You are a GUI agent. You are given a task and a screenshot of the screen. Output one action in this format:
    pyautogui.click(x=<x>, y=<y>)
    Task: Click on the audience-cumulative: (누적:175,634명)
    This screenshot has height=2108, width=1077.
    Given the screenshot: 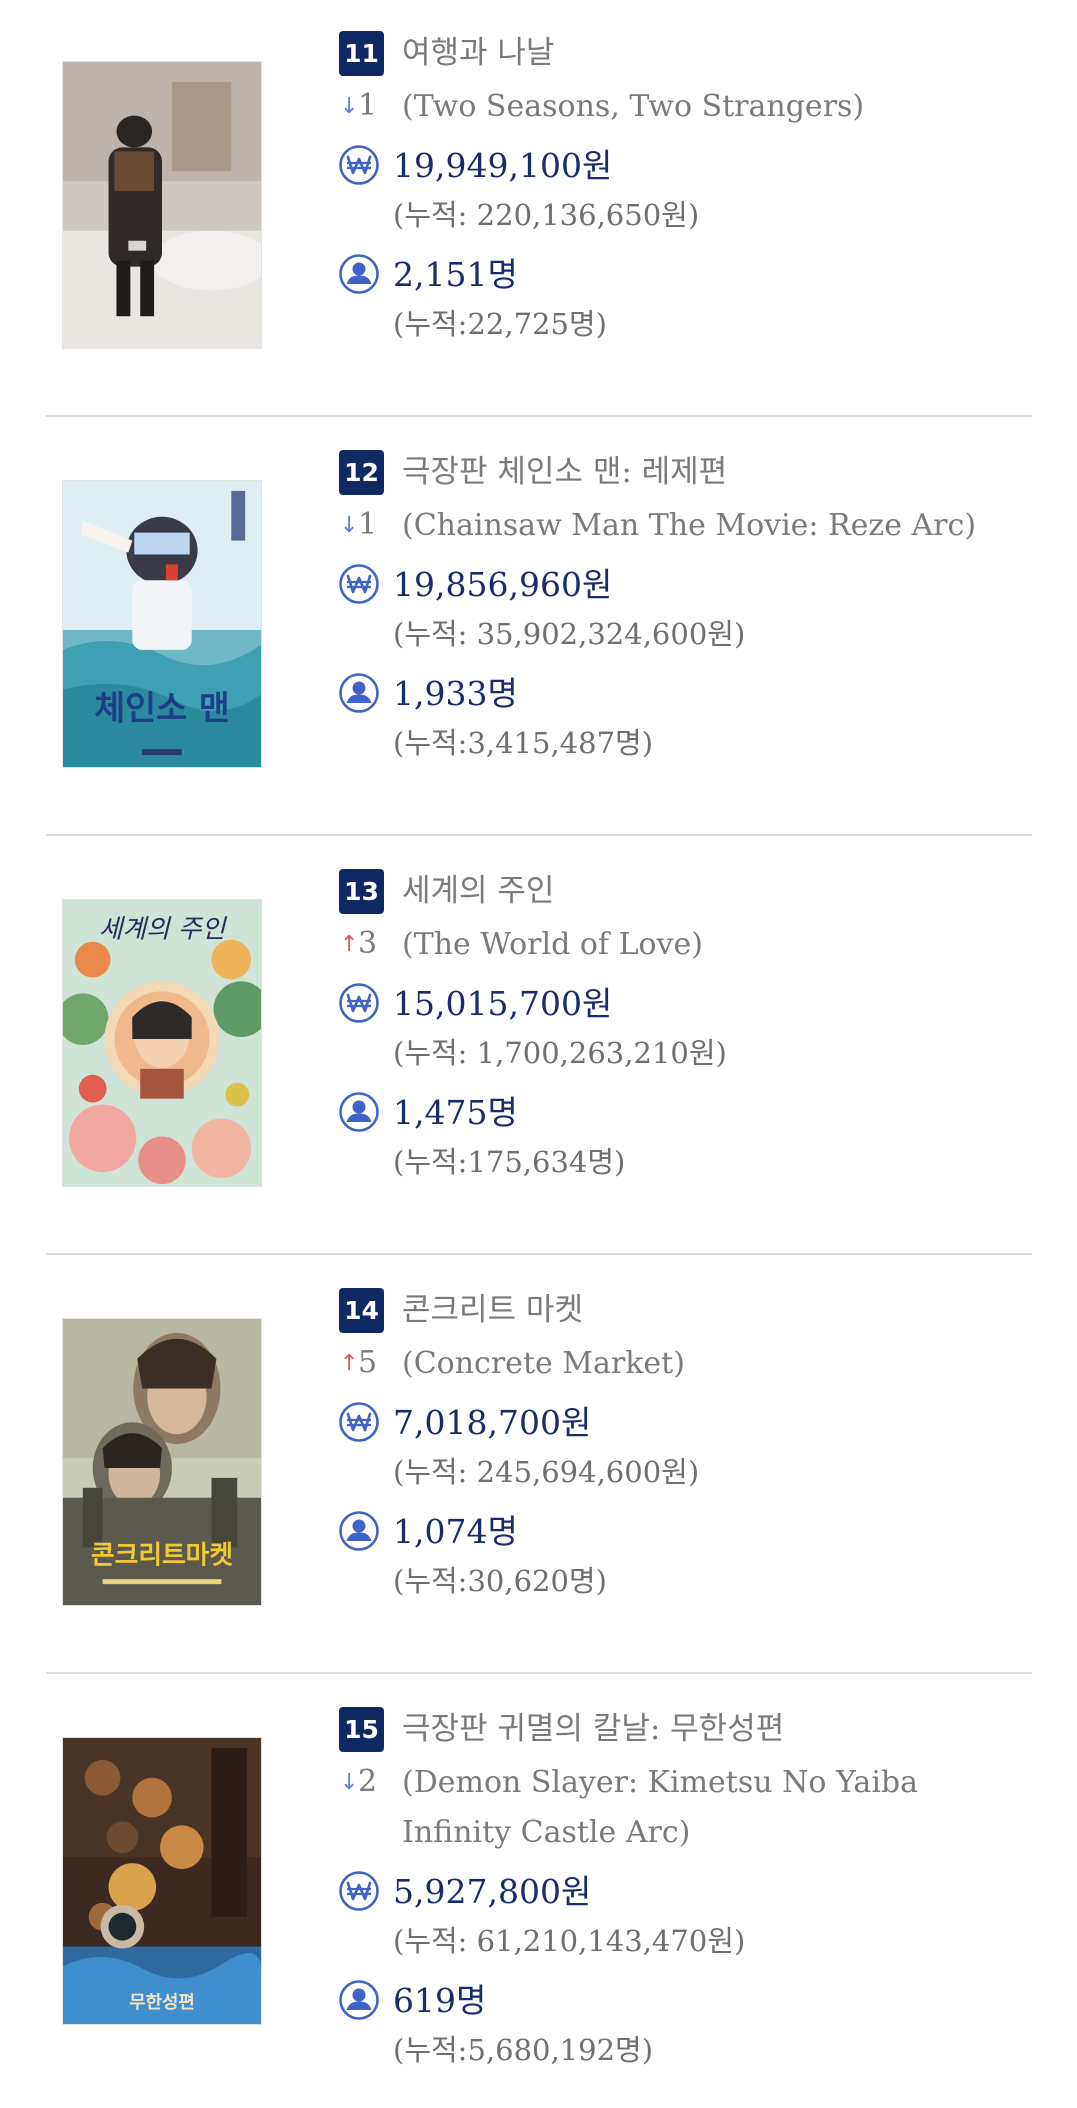 What is the action you would take?
    pyautogui.click(x=509, y=1162)
    